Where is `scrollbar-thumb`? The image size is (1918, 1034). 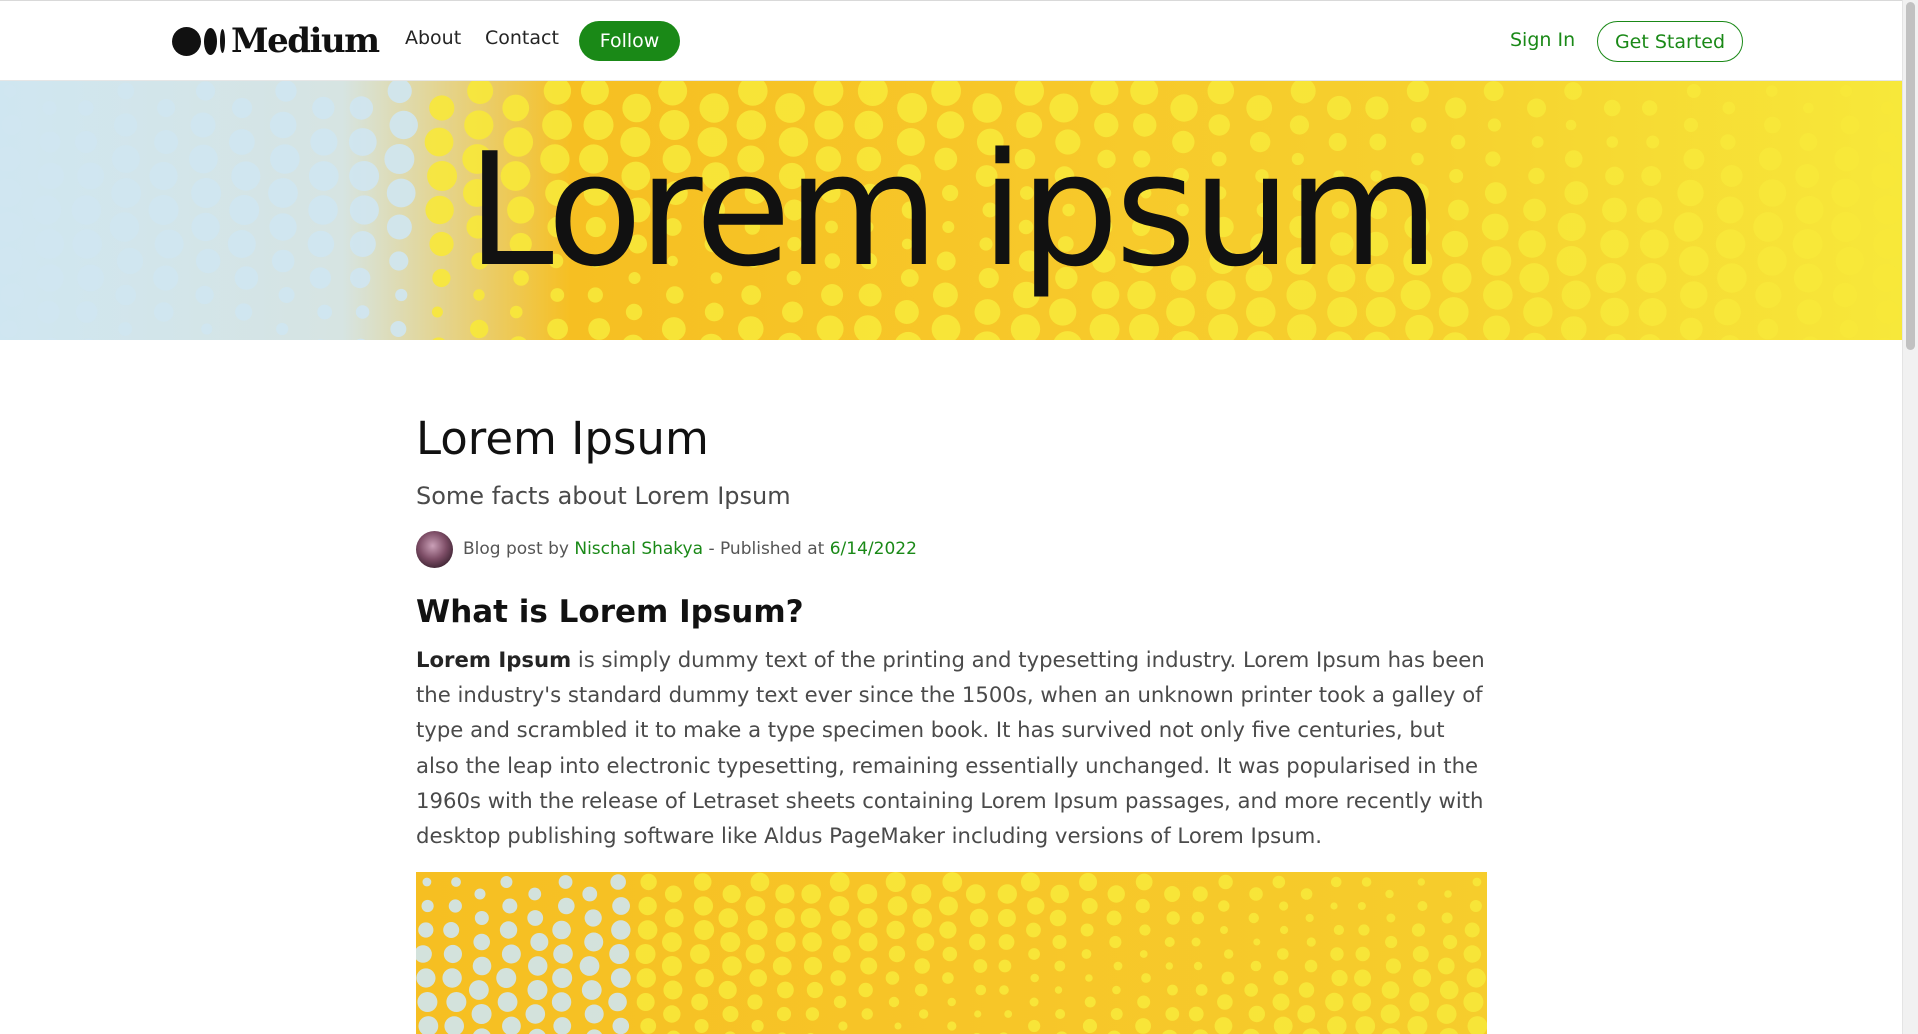
scrollbar-thumb is located at coordinates (1910, 176).